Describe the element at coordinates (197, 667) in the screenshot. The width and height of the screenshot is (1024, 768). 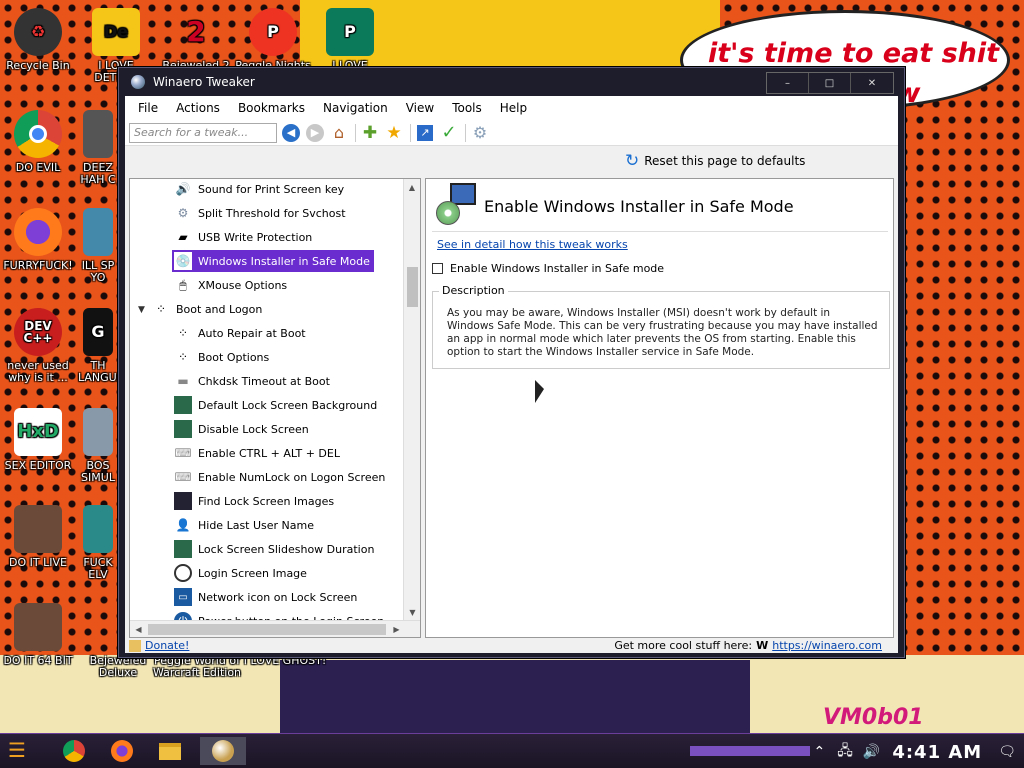
I see `desktop-icon-peggle-wow: Peggle World of Warcraft Edition` at that location.